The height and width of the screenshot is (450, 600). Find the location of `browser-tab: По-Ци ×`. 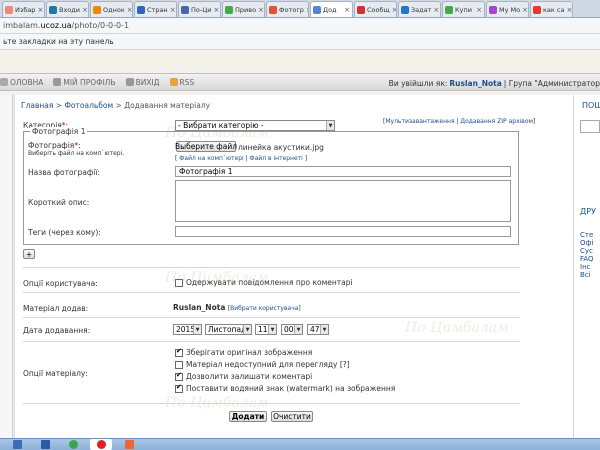

browser-tab: По-Ци × is located at coordinates (199, 9).